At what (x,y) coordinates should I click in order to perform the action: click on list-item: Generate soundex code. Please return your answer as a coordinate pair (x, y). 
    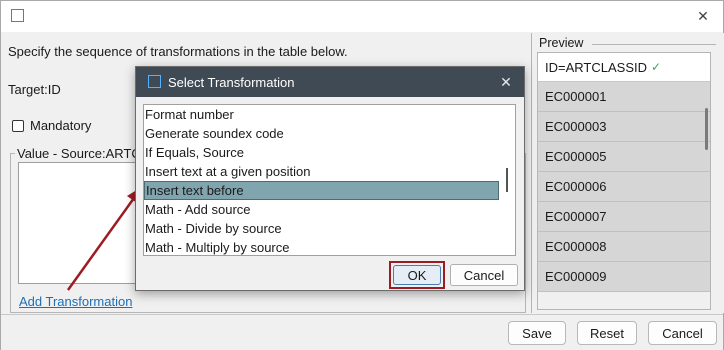
    Looking at the image, I should click on (329, 133).